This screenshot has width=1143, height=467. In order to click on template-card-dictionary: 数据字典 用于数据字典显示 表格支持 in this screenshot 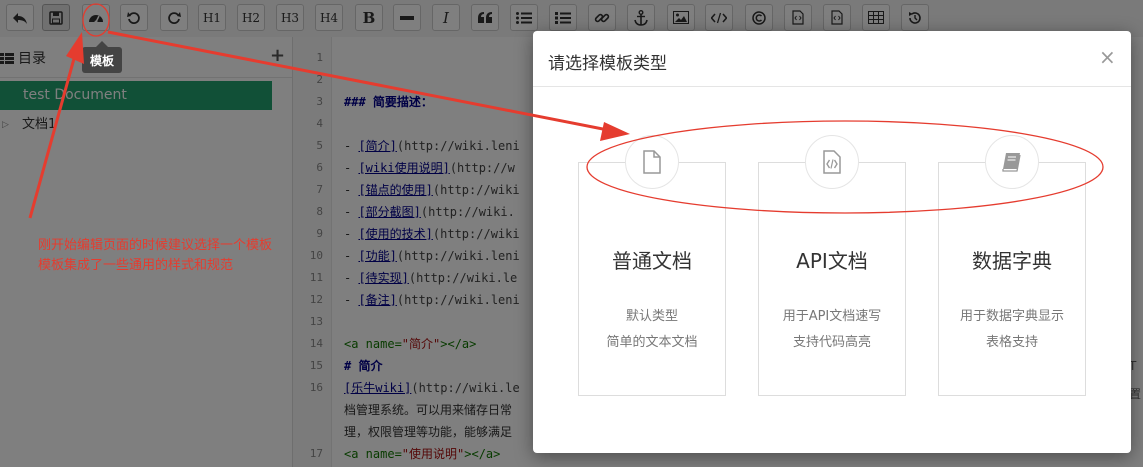, I will do `click(1012, 265)`.